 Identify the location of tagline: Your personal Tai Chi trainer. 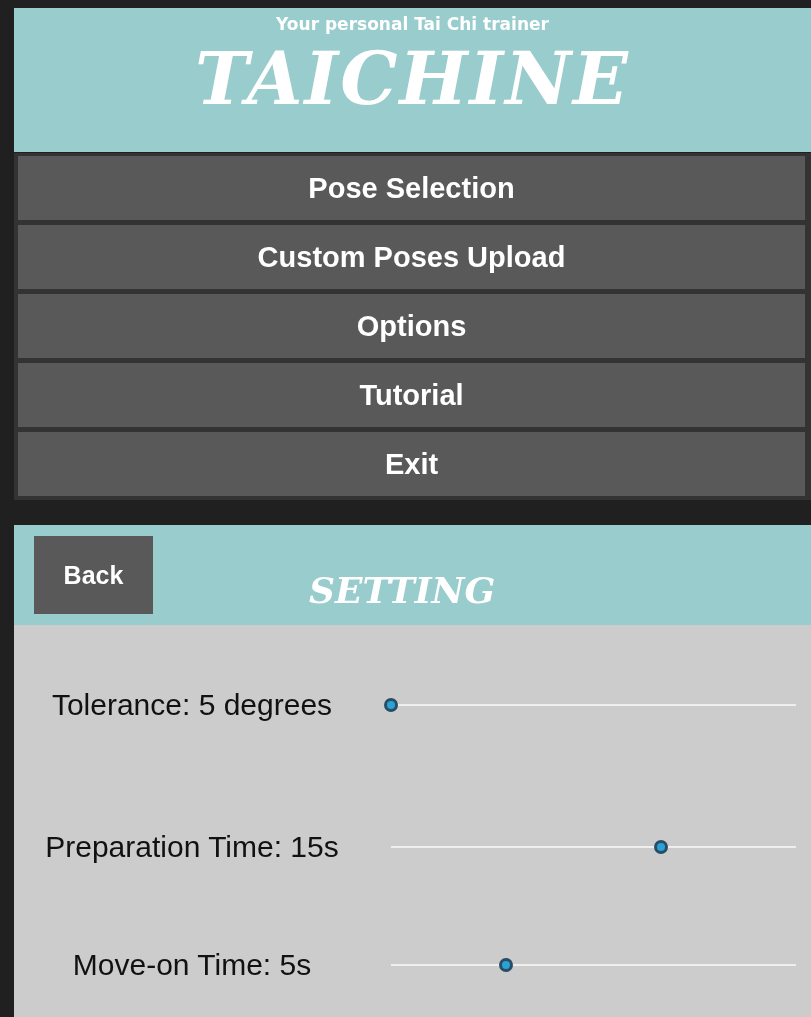
(412, 24).